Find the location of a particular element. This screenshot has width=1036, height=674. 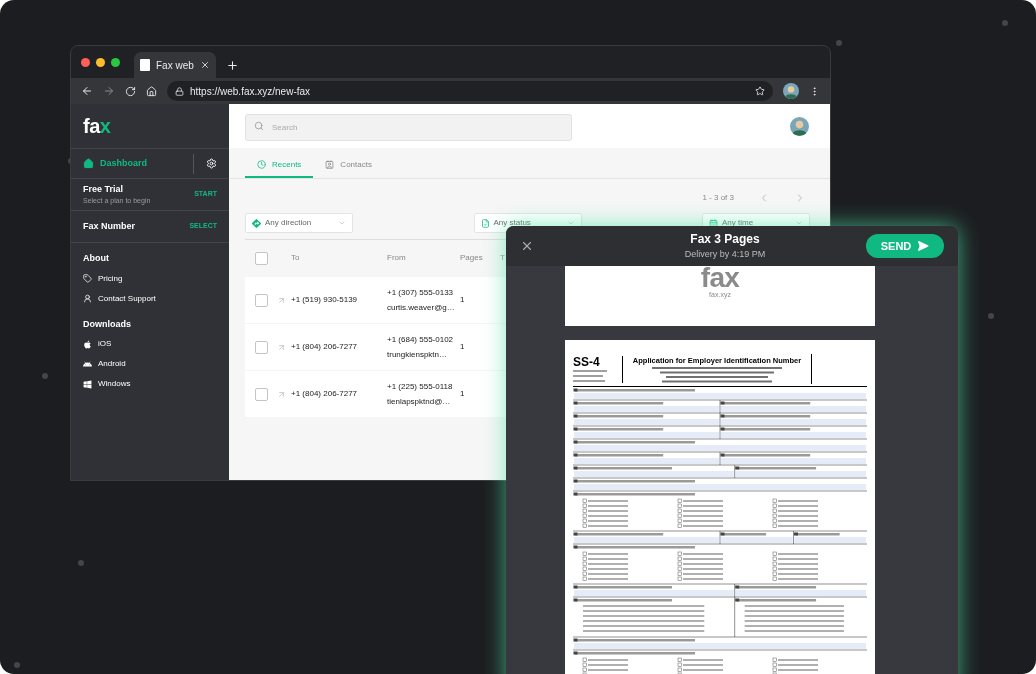

favicon-icon is located at coordinates (145, 65).